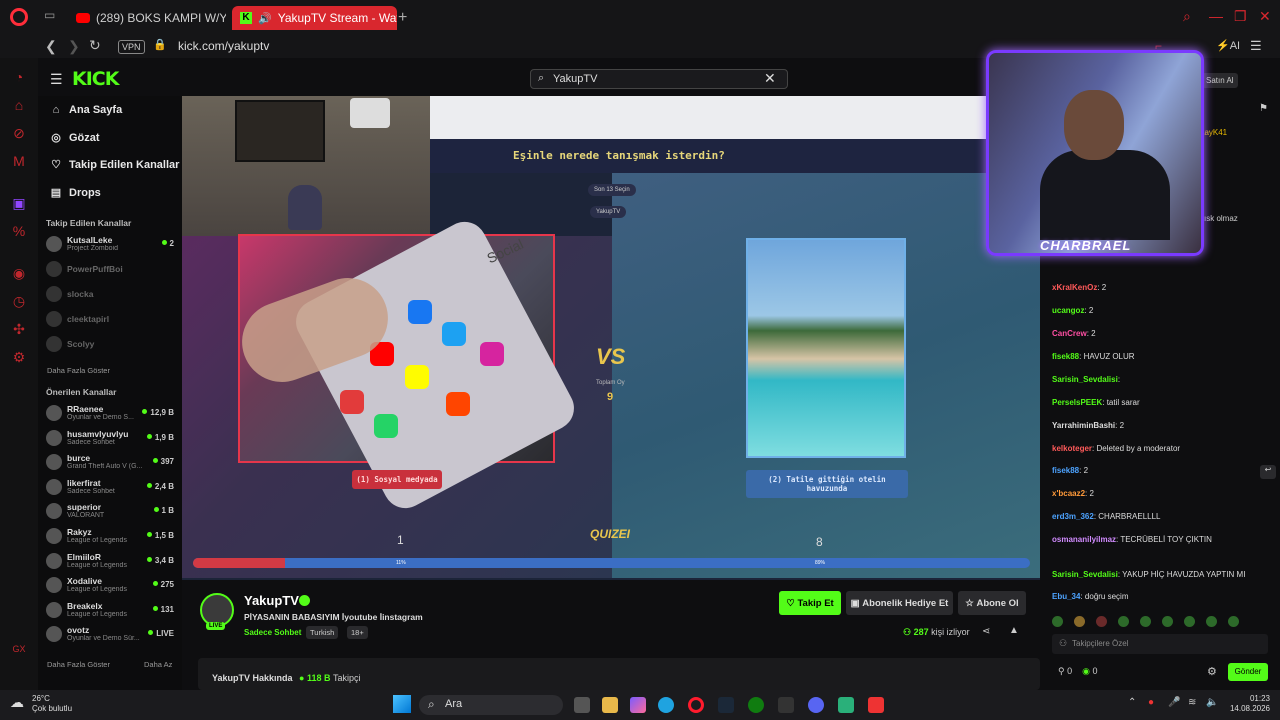 This screenshot has width=1280, height=720. What do you see at coordinates (986, 631) in the screenshot?
I see `share-icon: ⋖` at bounding box center [986, 631].